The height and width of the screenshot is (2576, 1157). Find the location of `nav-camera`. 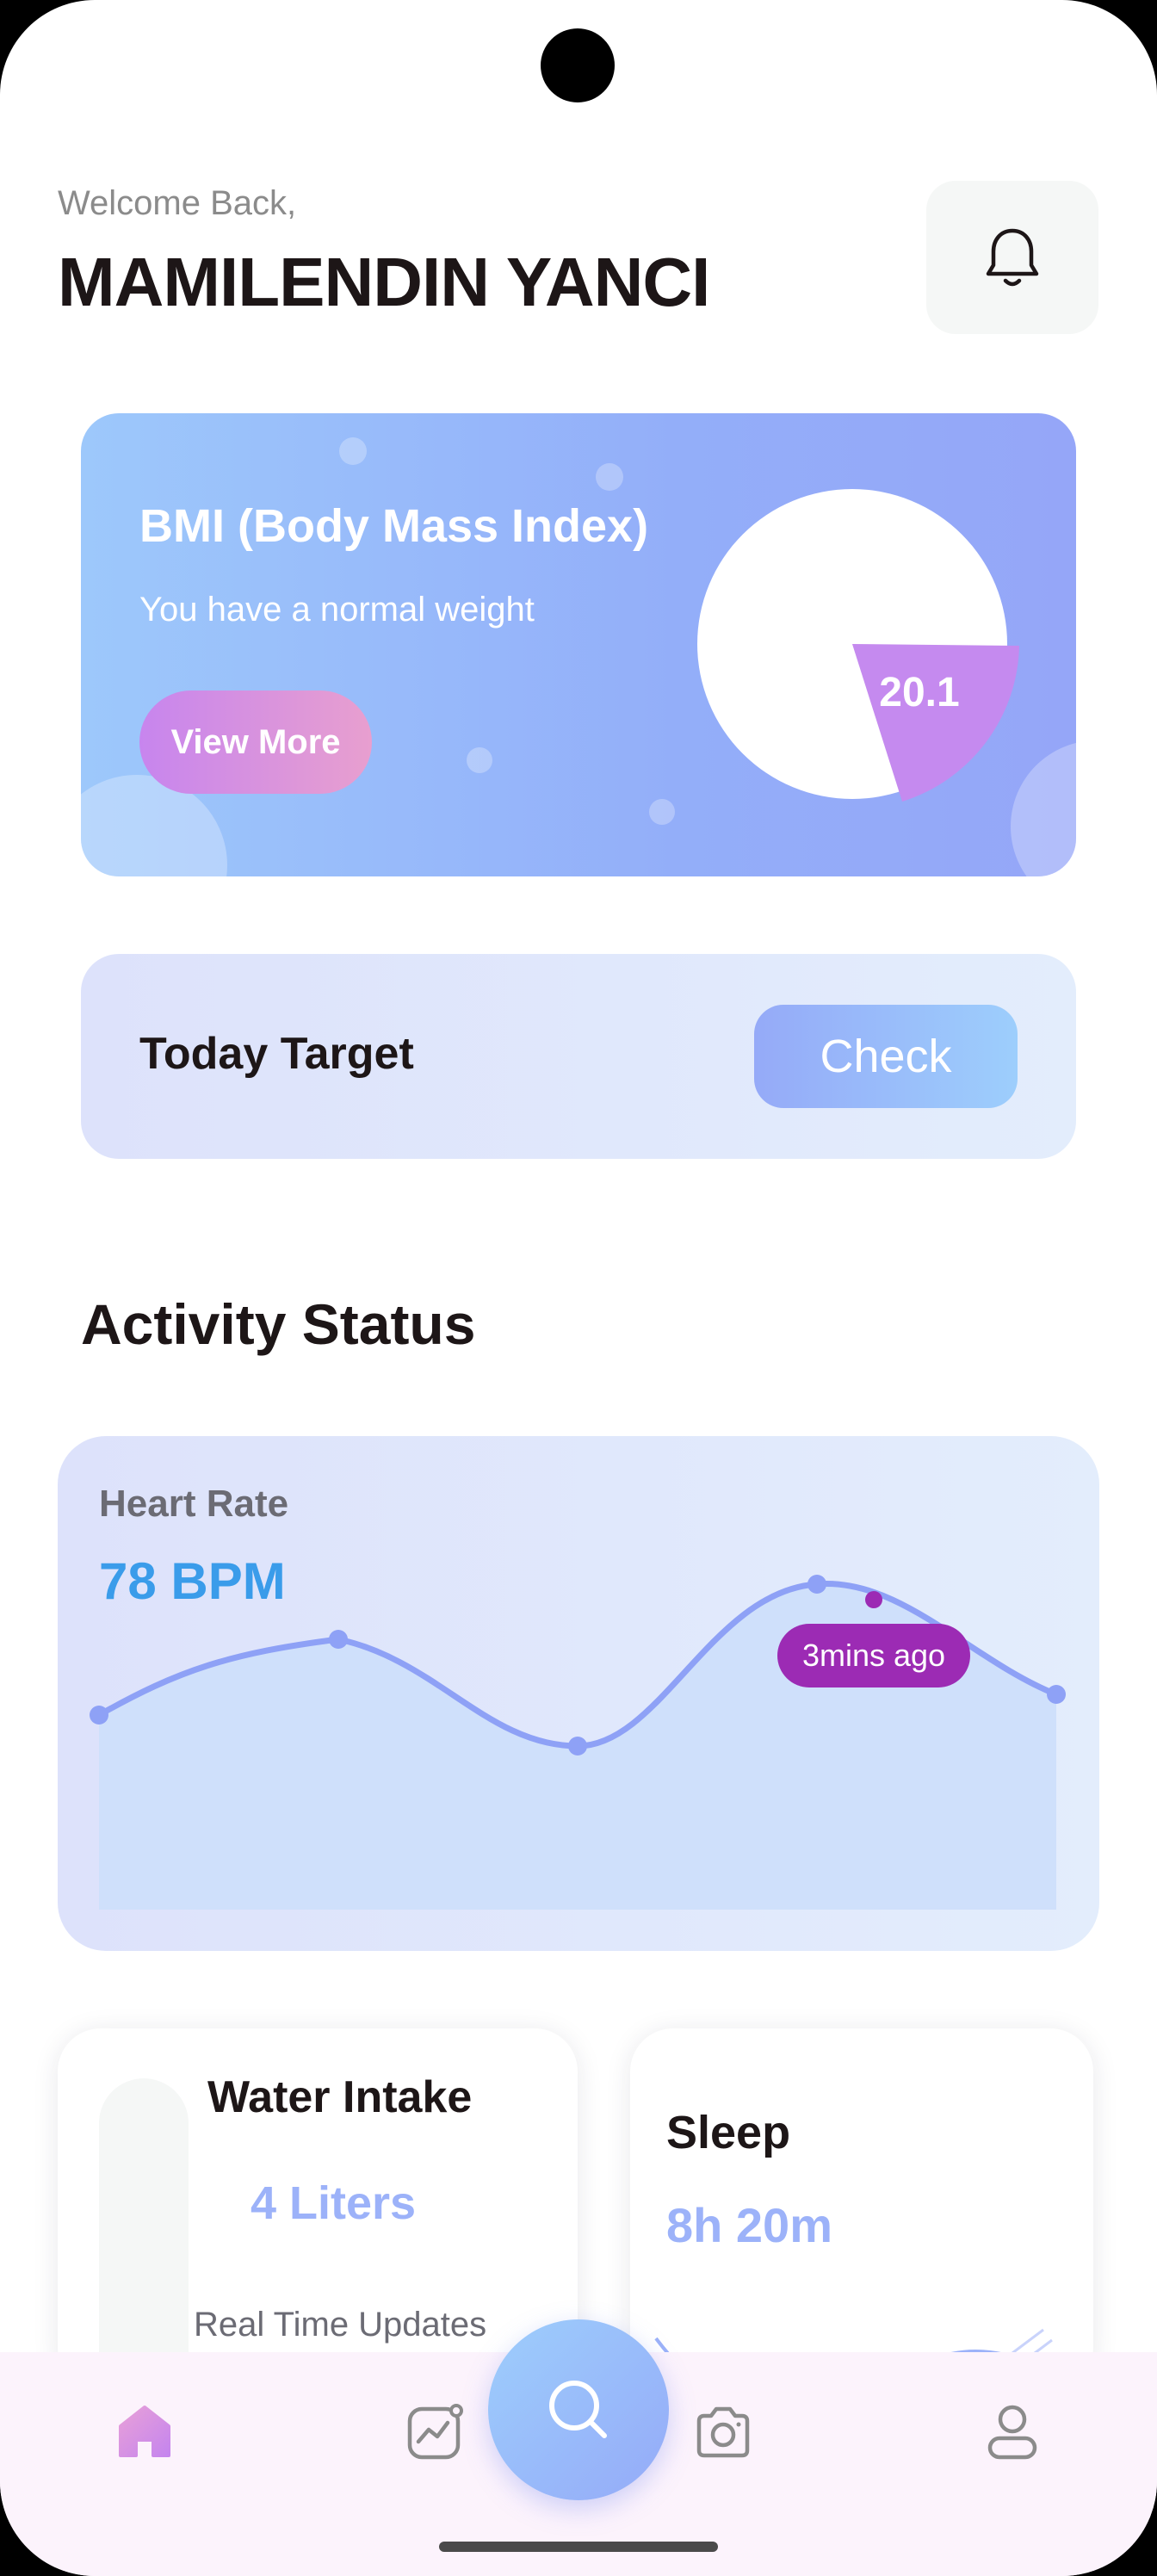

nav-camera is located at coordinates (723, 2431).